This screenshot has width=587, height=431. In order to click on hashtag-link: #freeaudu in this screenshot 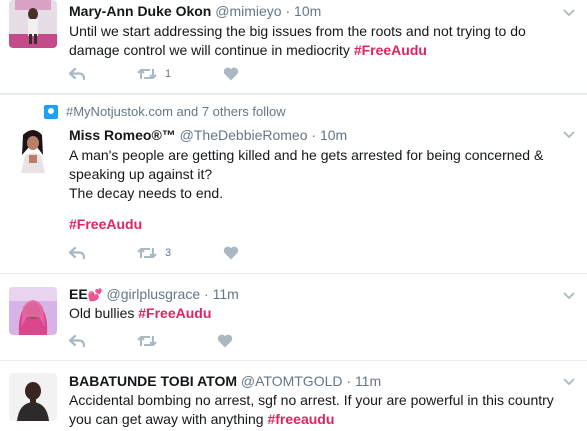, I will do `click(300, 419)`.